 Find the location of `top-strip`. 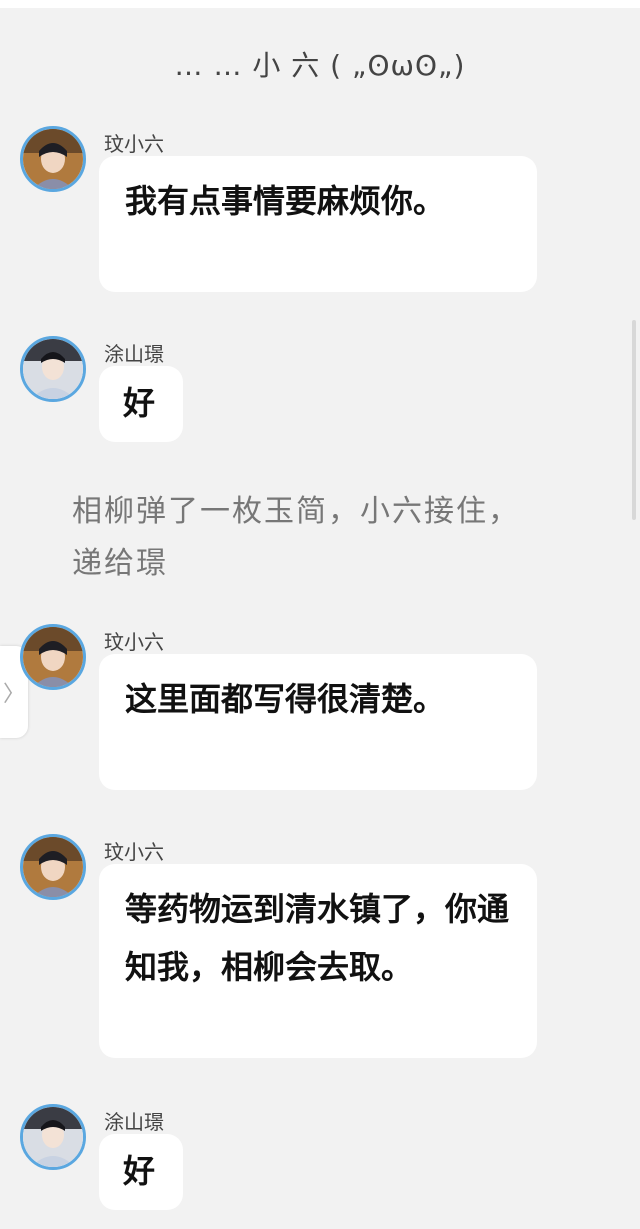

top-strip is located at coordinates (320, 4).